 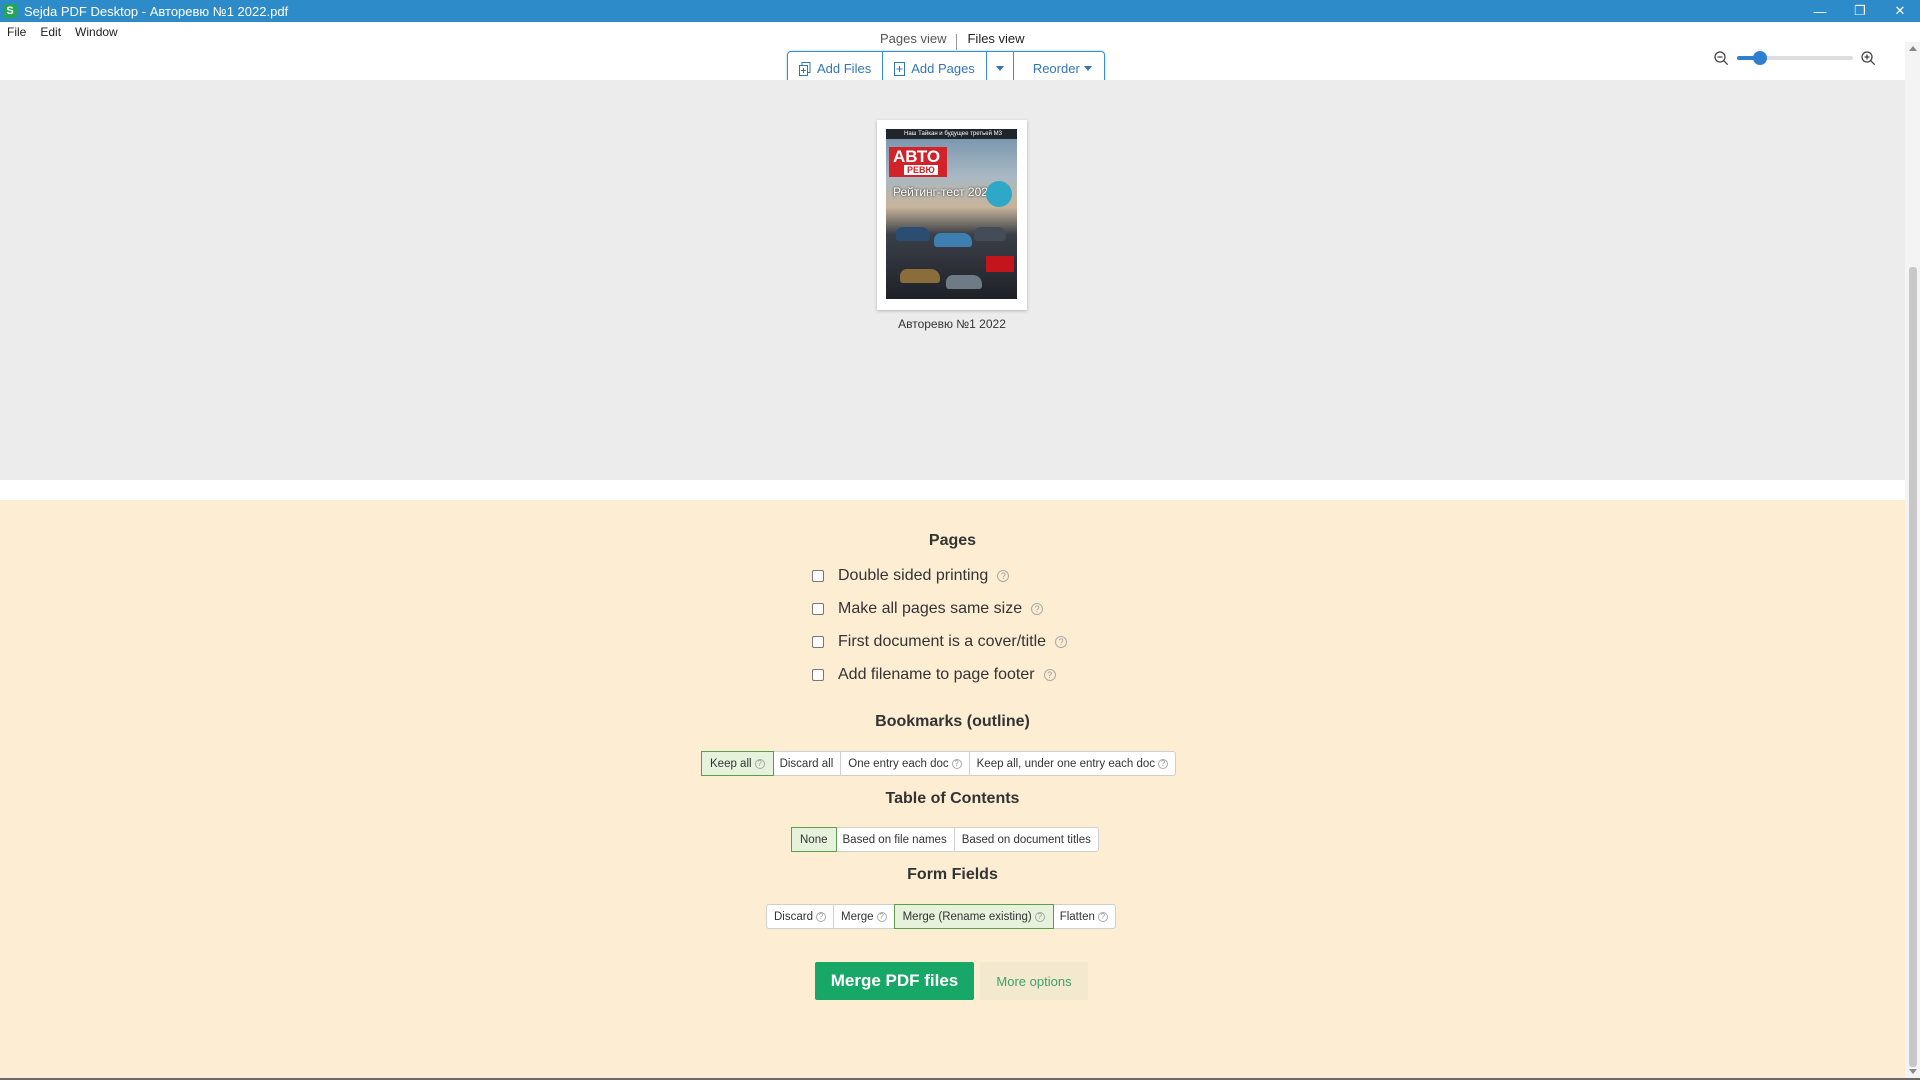 What do you see at coordinates (731, 763) in the screenshot?
I see `bookmarks-keep-all-label: Keep all` at bounding box center [731, 763].